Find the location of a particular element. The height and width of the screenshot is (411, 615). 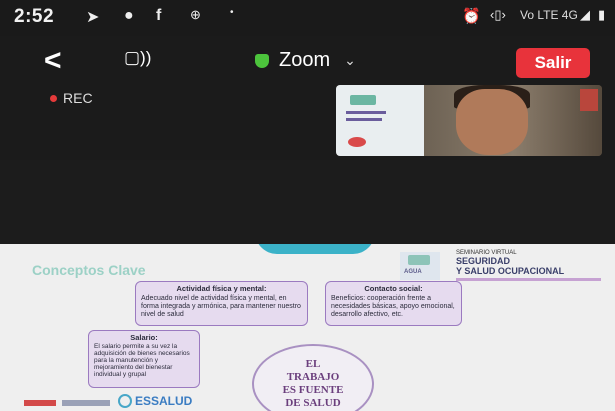

contact-title: Contacto social: is located at coordinates (393, 288).